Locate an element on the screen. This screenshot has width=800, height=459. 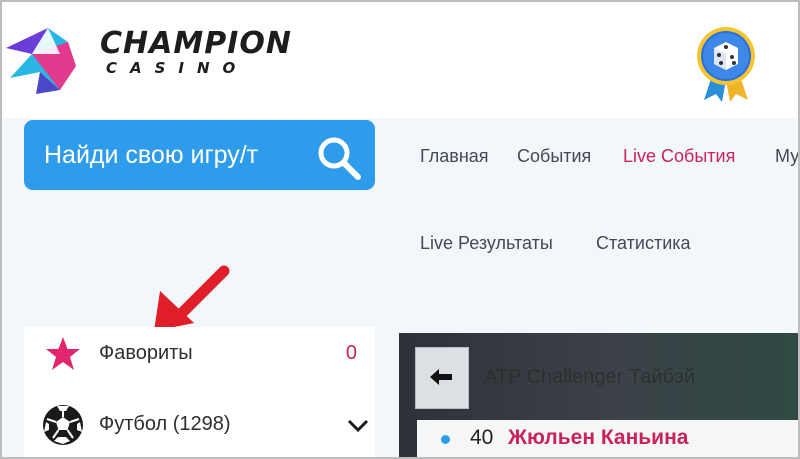
sidebar-item-football: Футбол (1298) is located at coordinates (199, 423).